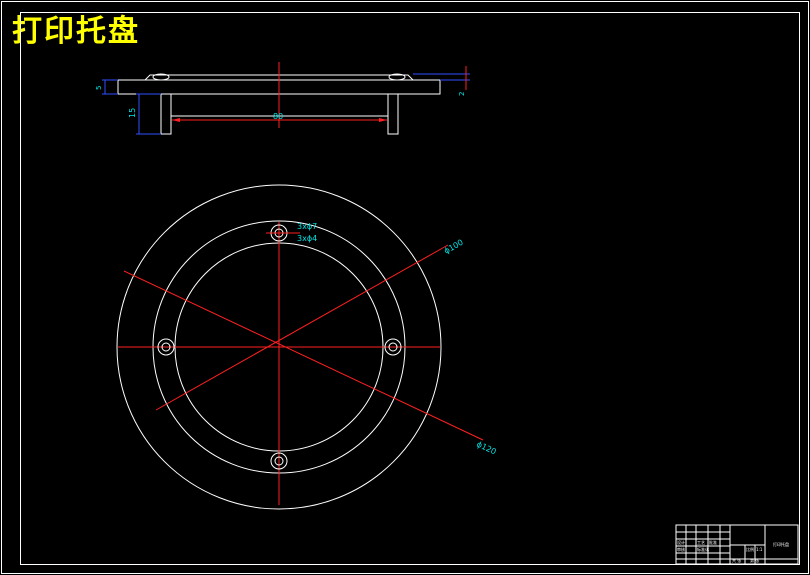  Describe the element at coordinates (713, 542) in the screenshot. I see `title-block-cell-5: 批准` at that location.